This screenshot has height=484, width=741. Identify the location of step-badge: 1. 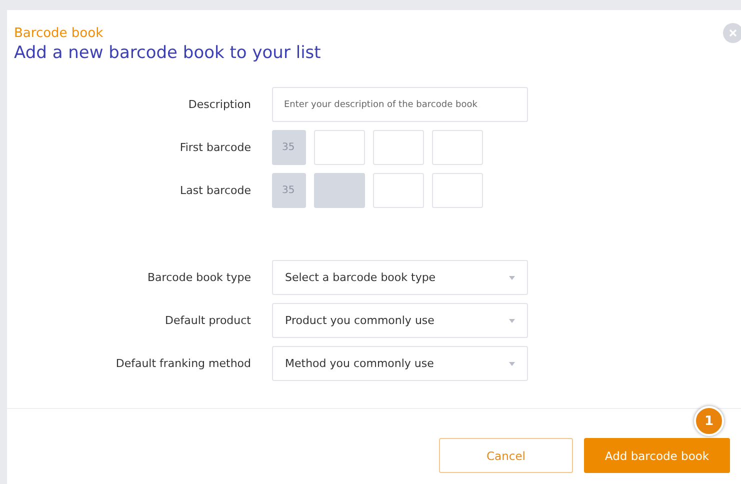
(709, 421).